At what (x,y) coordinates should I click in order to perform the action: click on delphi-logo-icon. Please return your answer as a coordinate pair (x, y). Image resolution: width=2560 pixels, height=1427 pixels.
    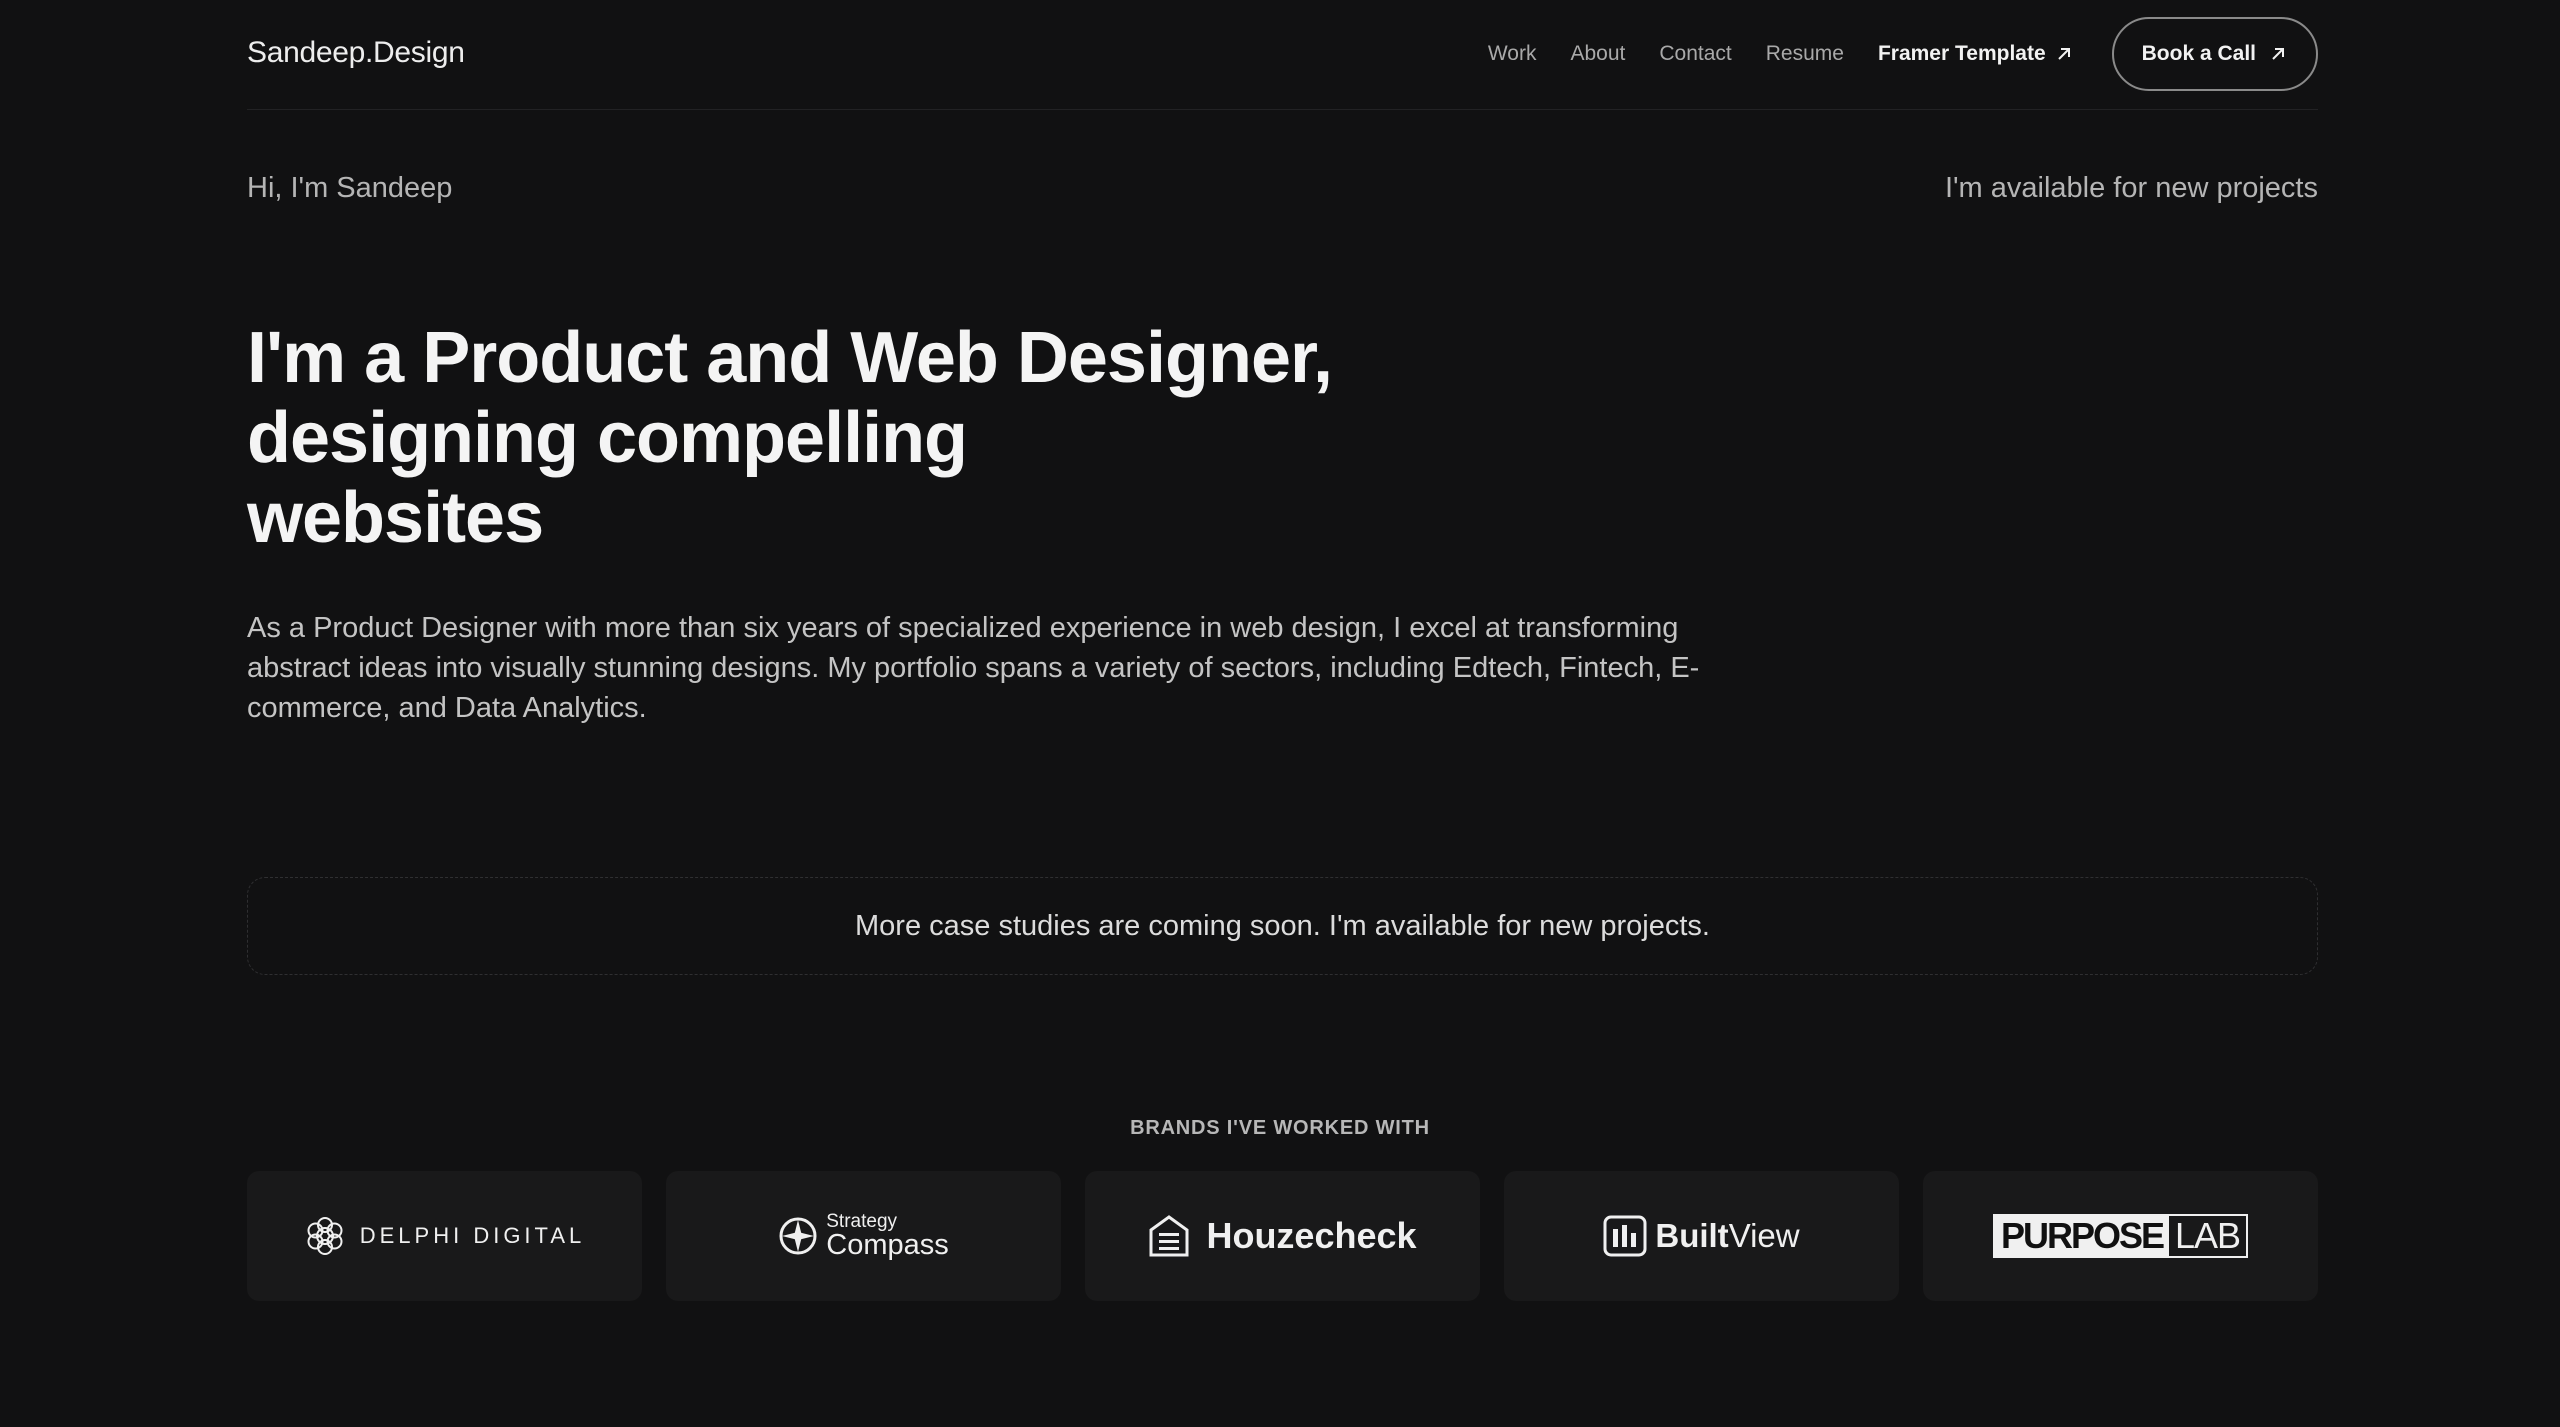
    Looking at the image, I should click on (325, 1236).